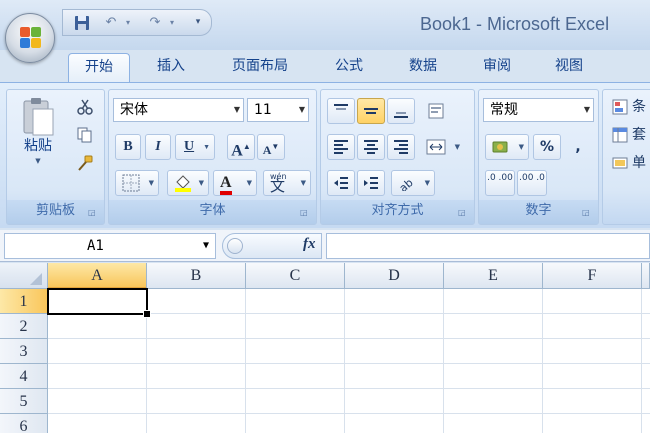 Image resolution: width=650 pixels, height=433 pixels. Describe the element at coordinates (196, 276) in the screenshot. I see `column-header-b: B` at that location.